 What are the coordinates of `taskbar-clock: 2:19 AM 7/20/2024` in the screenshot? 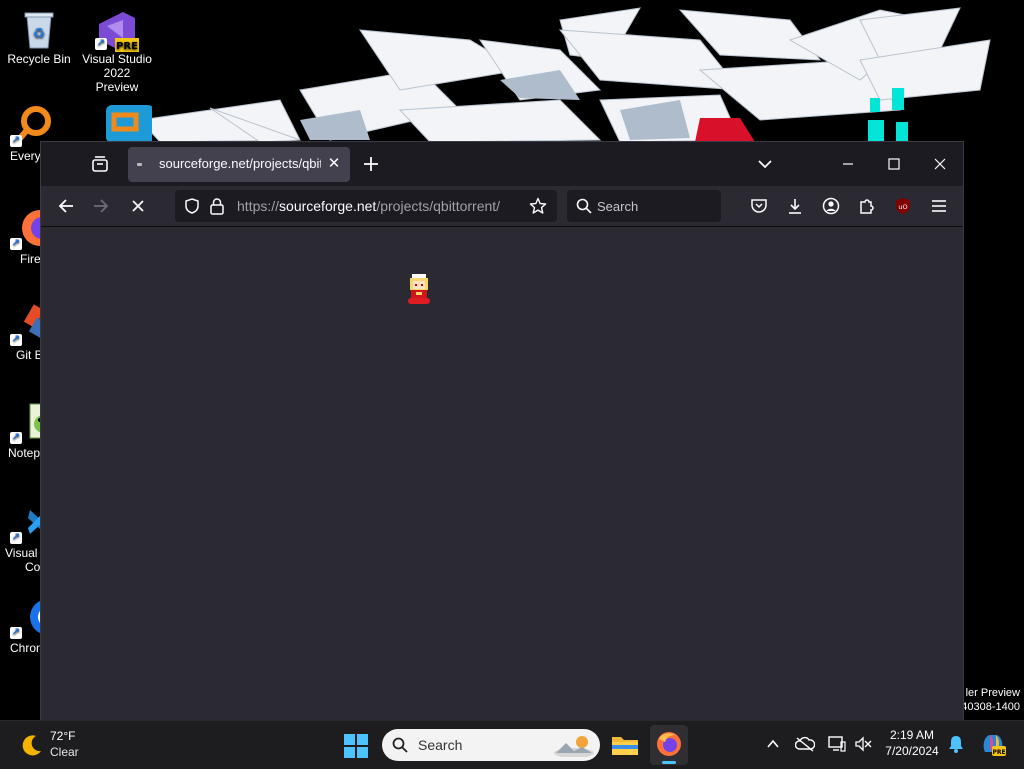 It's located at (912, 743).